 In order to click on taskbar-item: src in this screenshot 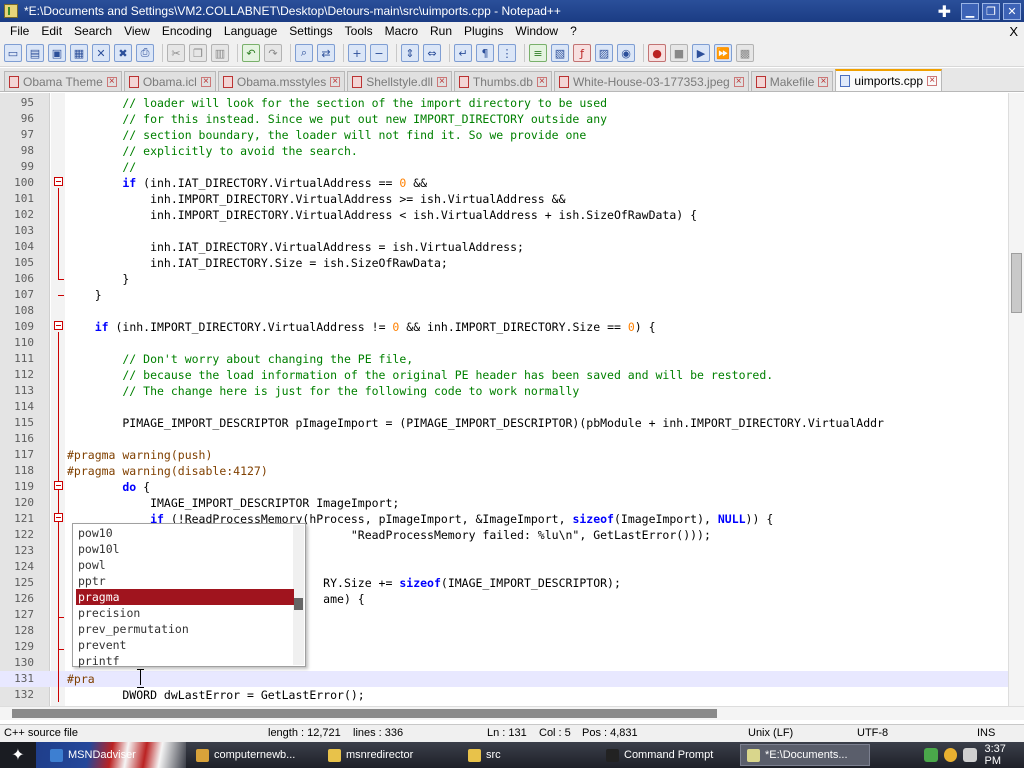, I will do `click(527, 755)`.